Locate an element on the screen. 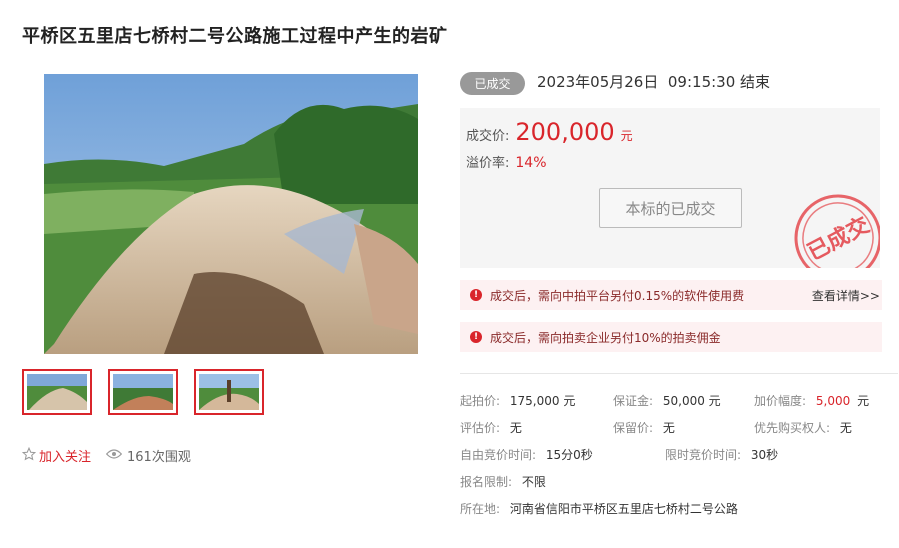 This screenshot has height=548, width=899. premium-rate-row: 溢价率: 14% is located at coordinates (506, 161).